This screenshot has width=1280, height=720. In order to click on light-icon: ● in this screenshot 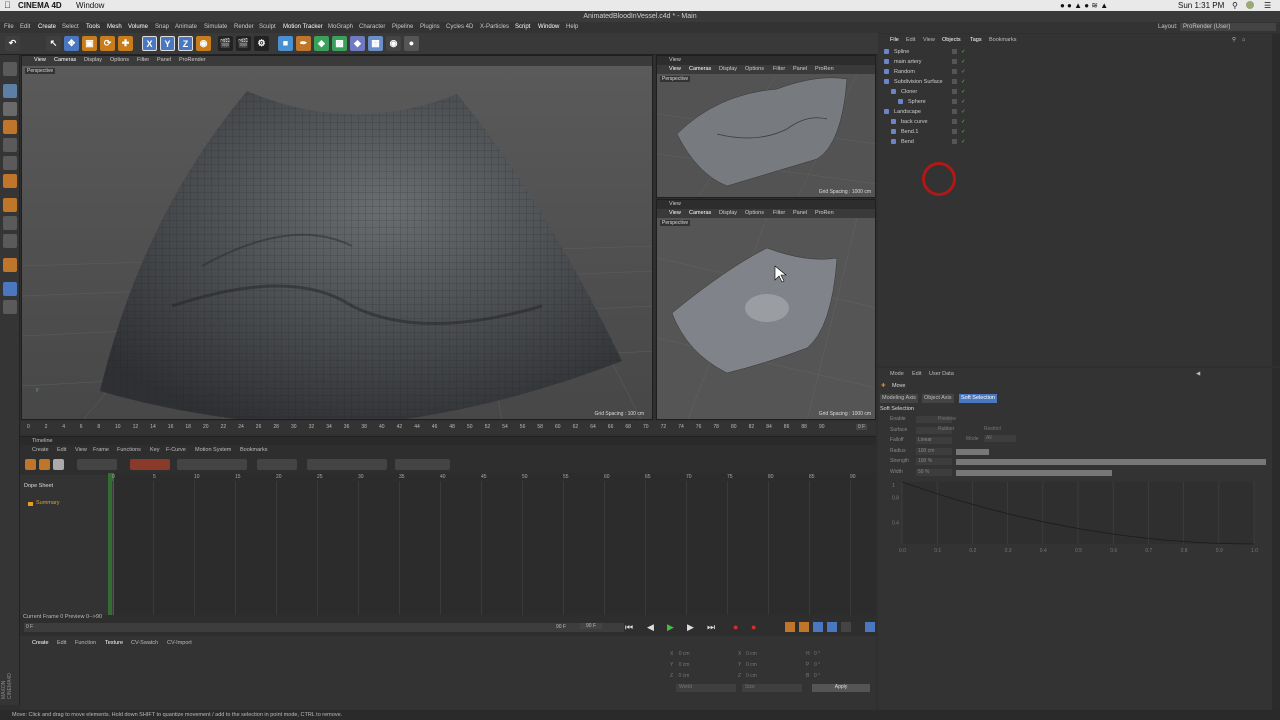, I will do `click(411, 43)`.